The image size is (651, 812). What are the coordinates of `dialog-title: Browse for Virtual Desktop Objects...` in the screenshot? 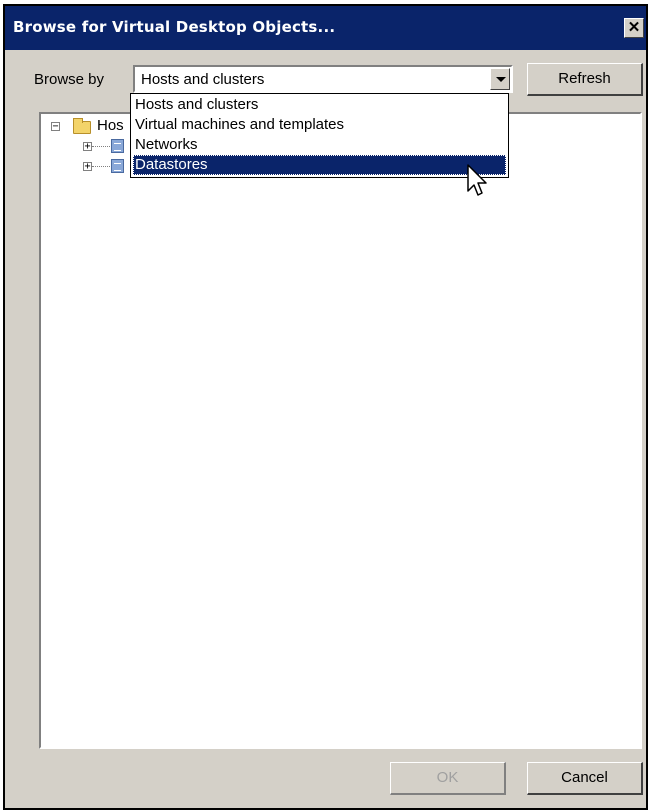 It's located at (174, 27).